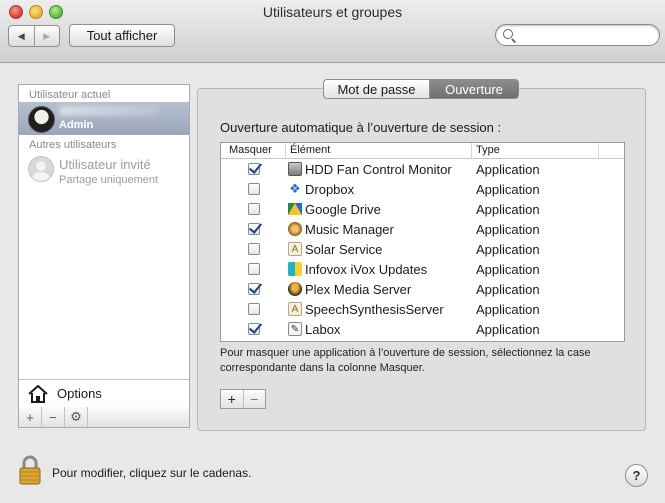 This screenshot has width=665, height=503. What do you see at coordinates (104, 118) in the screenshot?
I see `sidebar-item-admin: Admin` at bounding box center [104, 118].